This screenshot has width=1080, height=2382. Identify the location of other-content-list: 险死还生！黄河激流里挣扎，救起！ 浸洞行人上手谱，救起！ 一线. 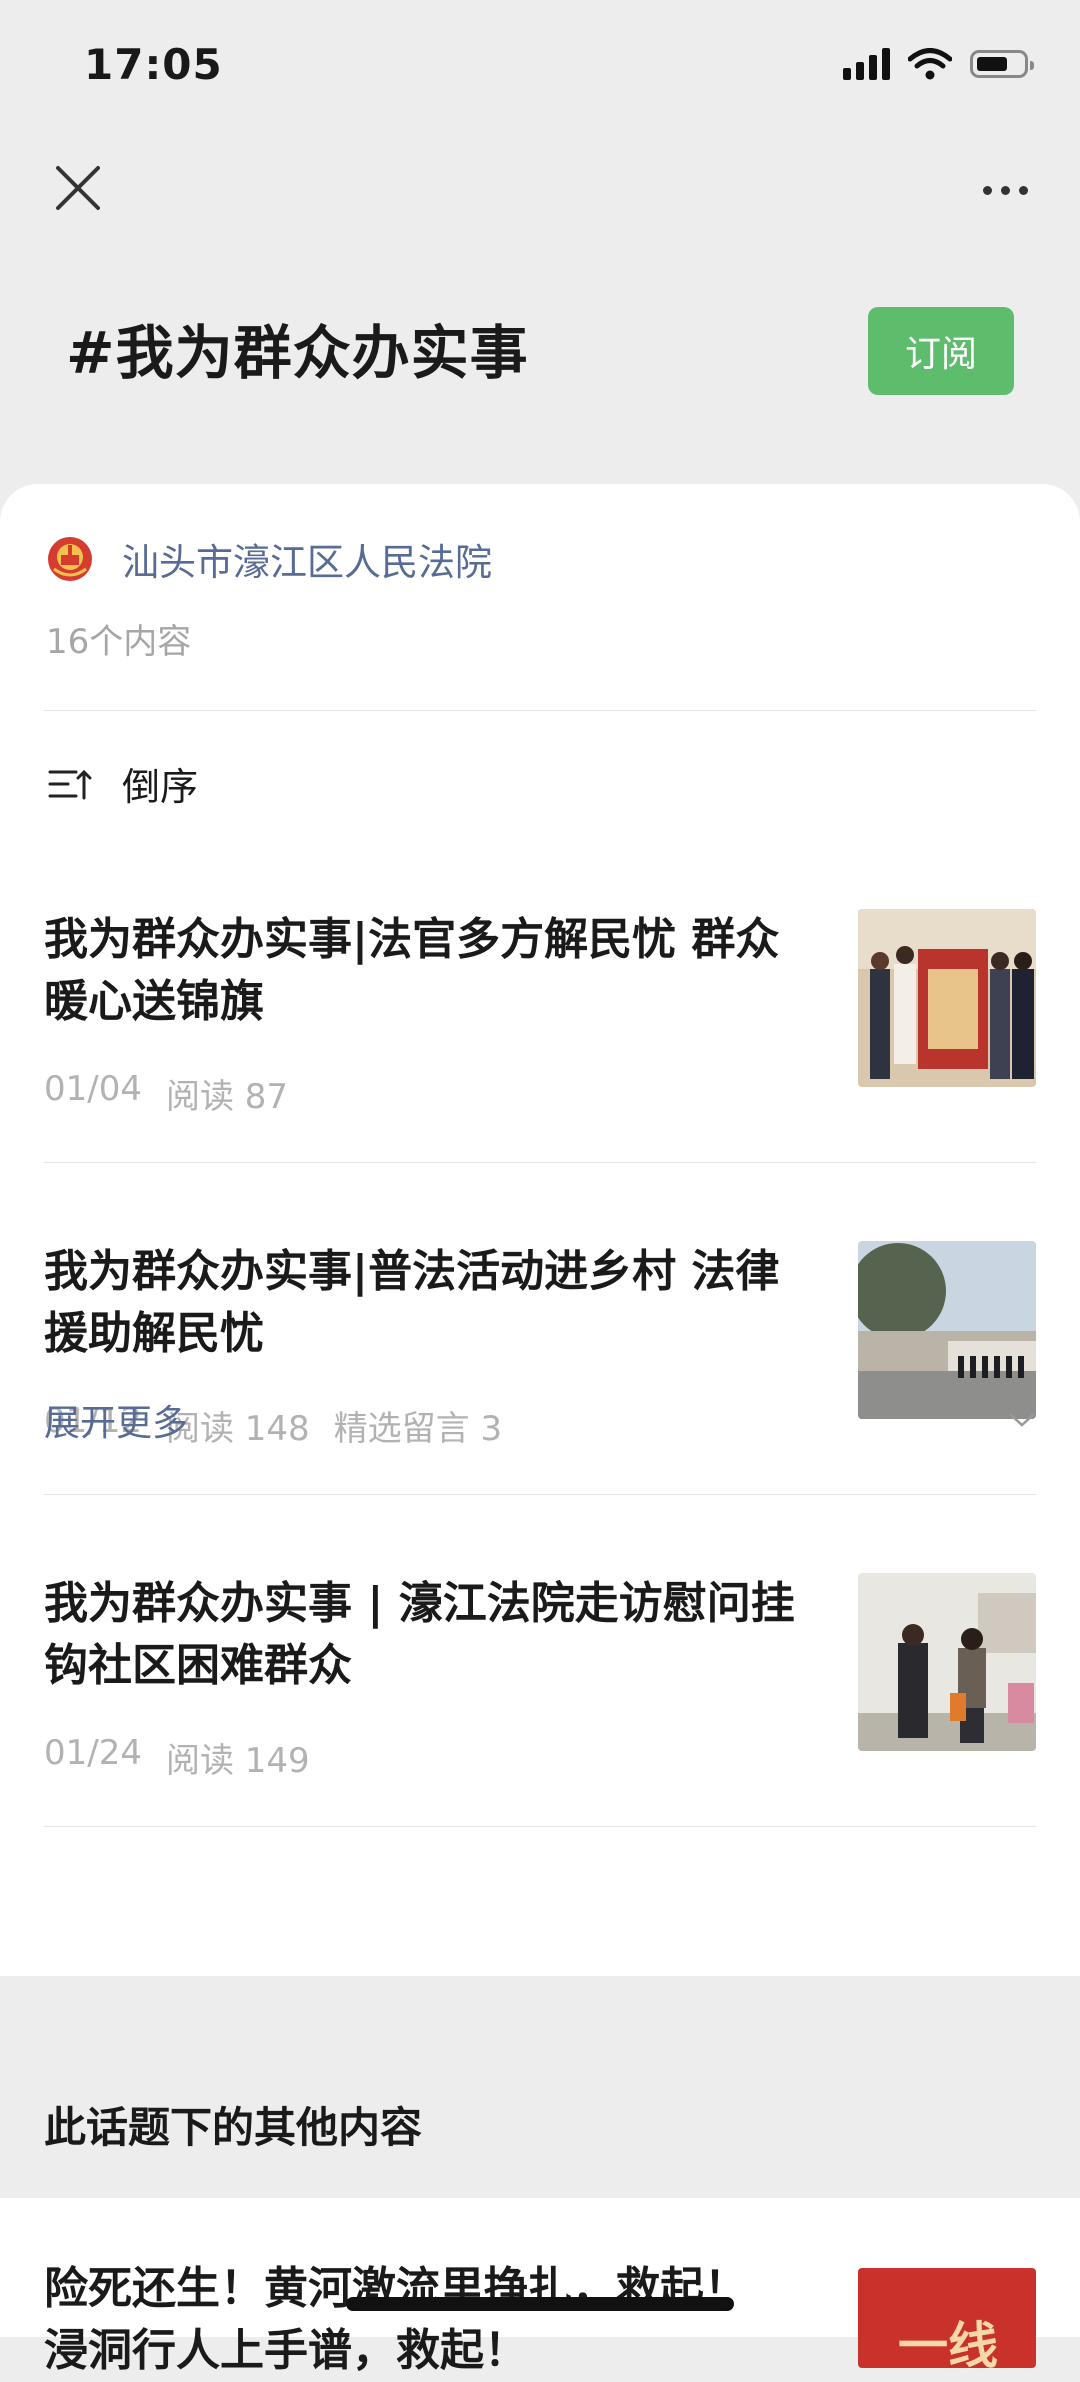
(540, 2287).